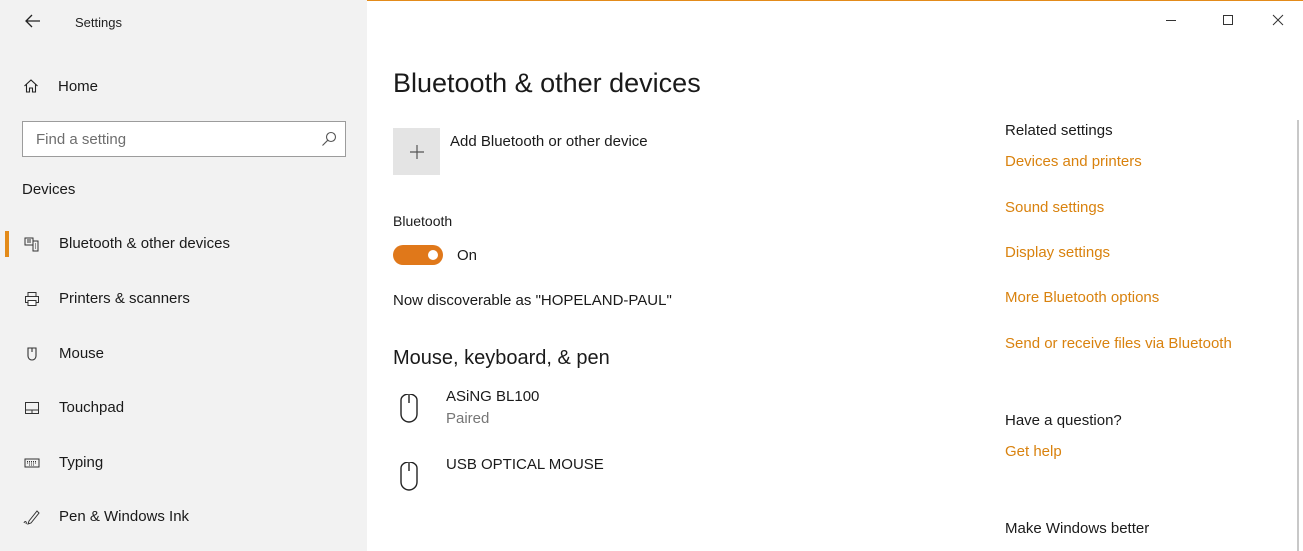 The width and height of the screenshot is (1303, 551). I want to click on search-input, so click(171, 139).